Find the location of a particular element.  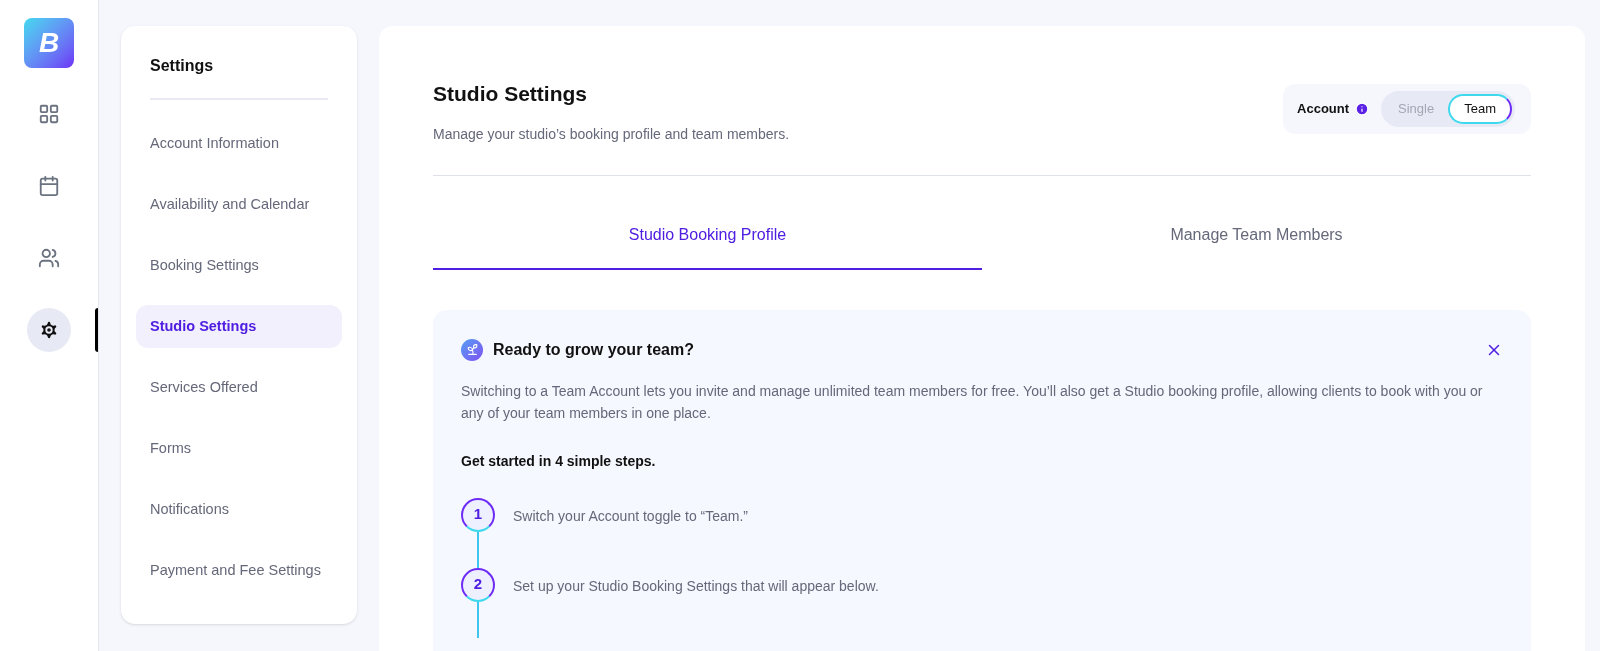

settings-menu-item: Studio Settings is located at coordinates (239, 326).